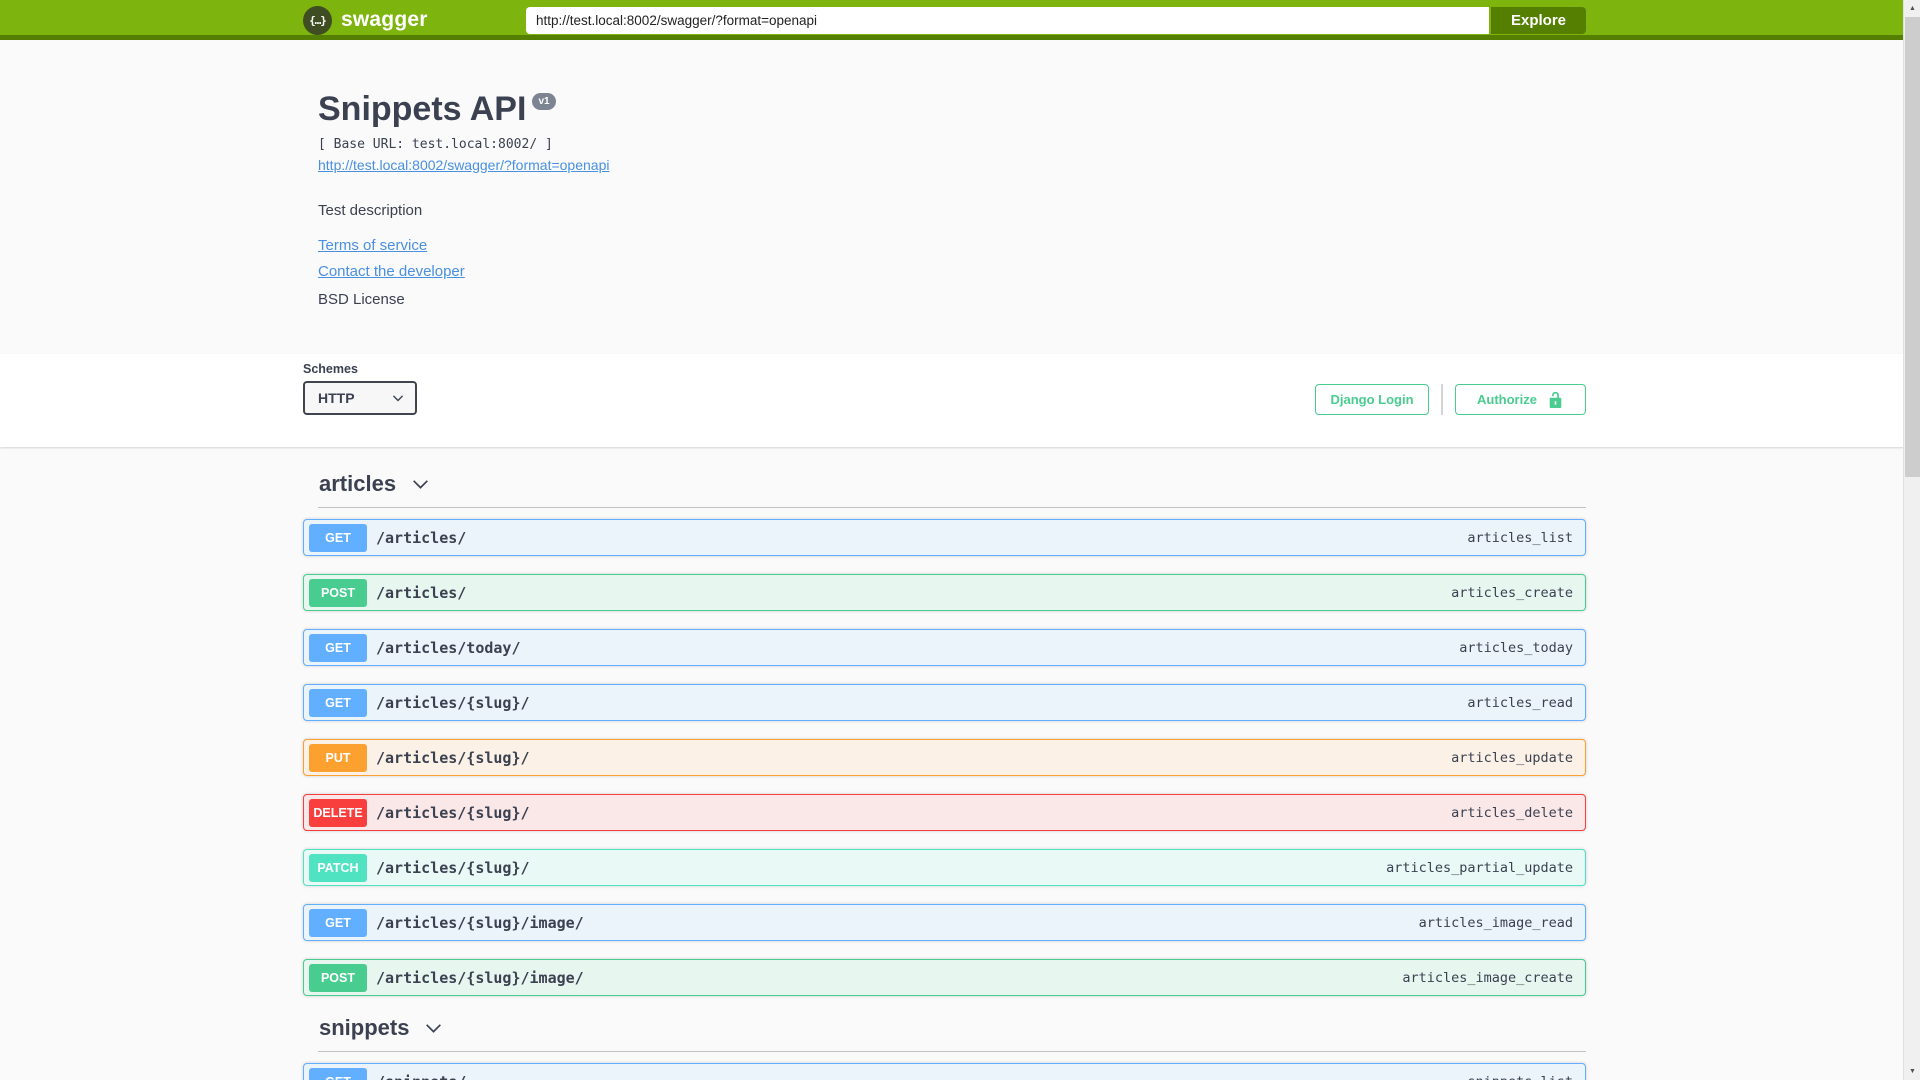 This screenshot has width=1920, height=1080. I want to click on operation-articles_update: PUT /articles/{slug}/ articles_update, so click(944, 757).